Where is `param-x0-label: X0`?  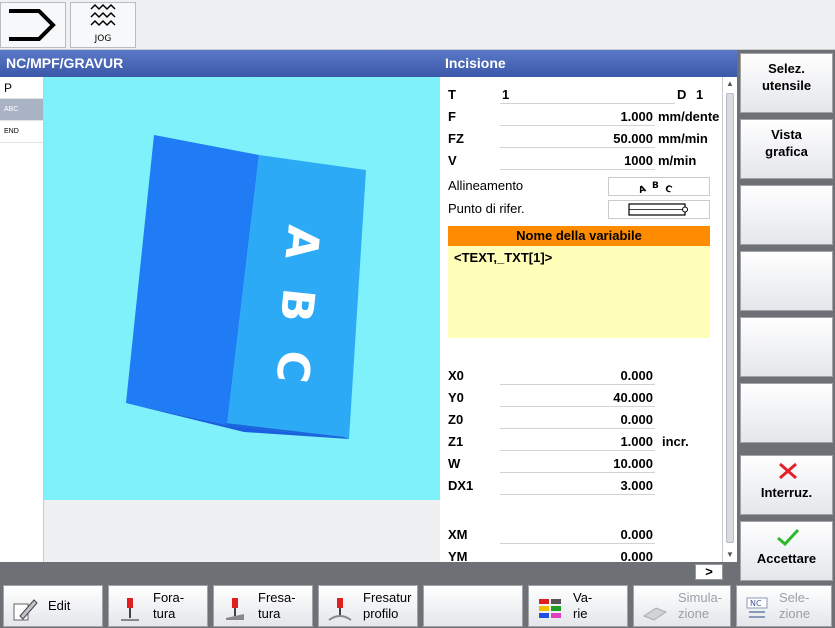
param-x0-label: X0 is located at coordinates (456, 375).